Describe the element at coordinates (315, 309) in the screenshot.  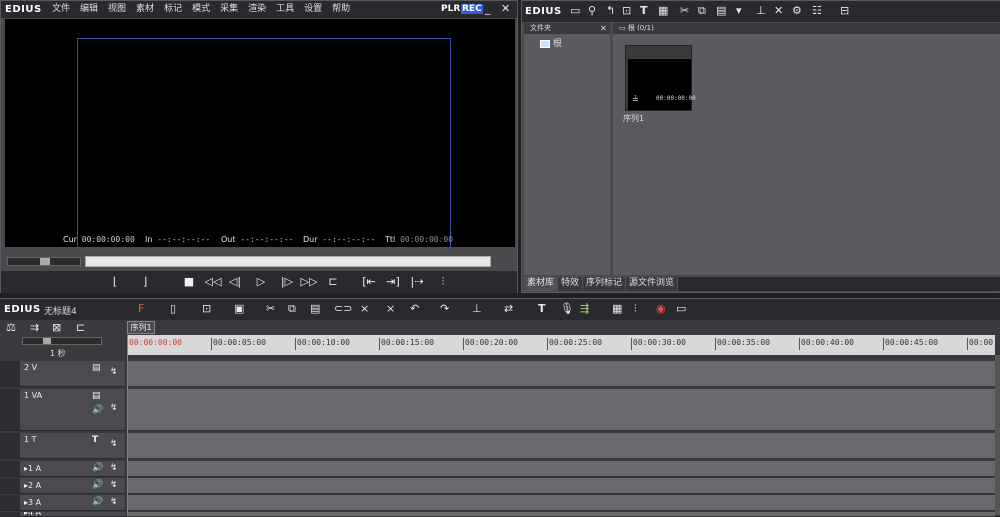
I see `paste-timeline-icon: ▤` at that location.